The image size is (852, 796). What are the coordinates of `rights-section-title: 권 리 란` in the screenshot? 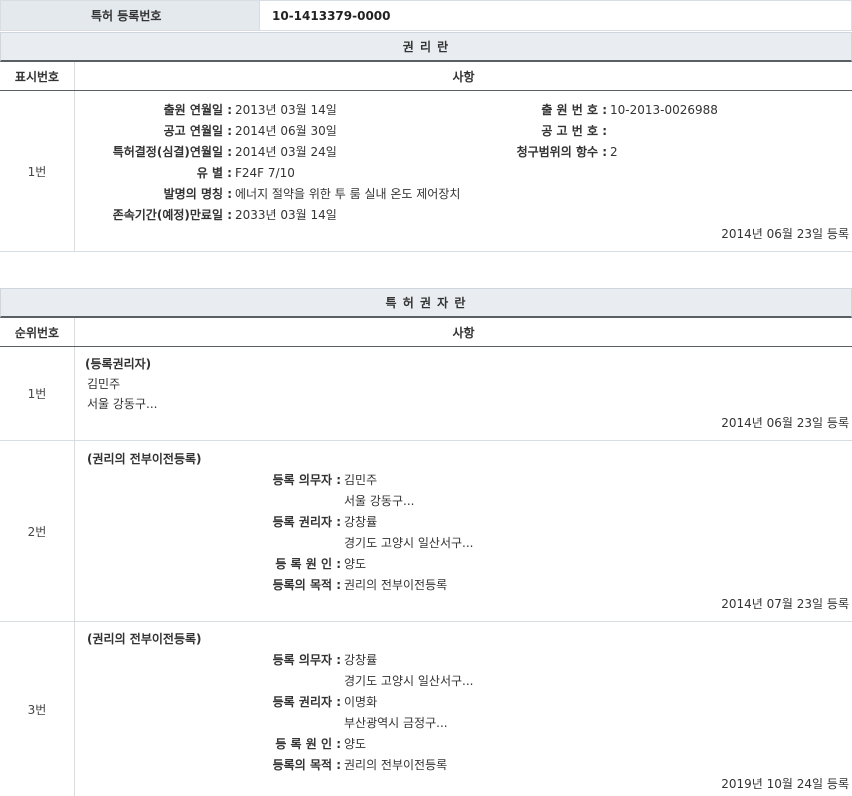 It's located at (426, 47).